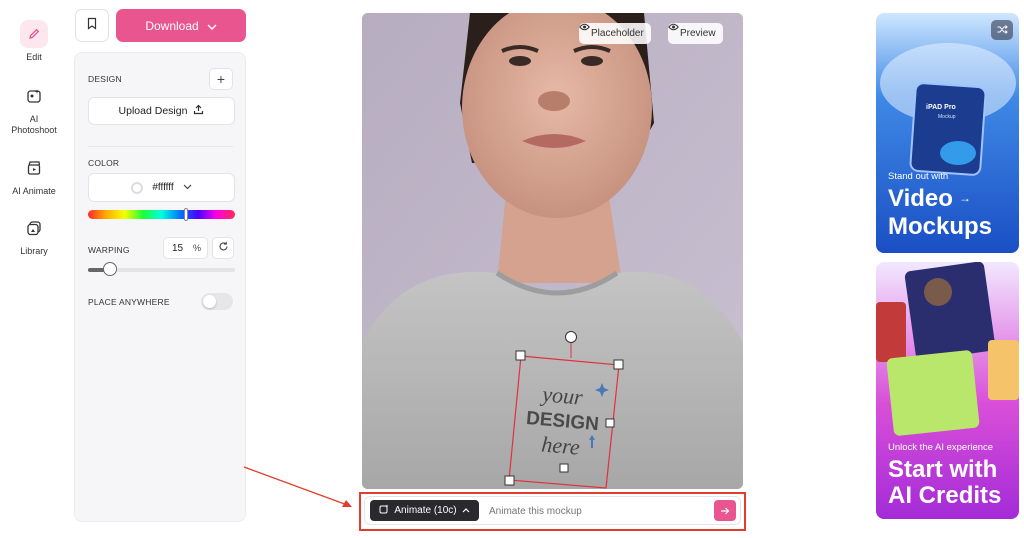  I want to click on design-text-line-1: your, so click(561, 395).